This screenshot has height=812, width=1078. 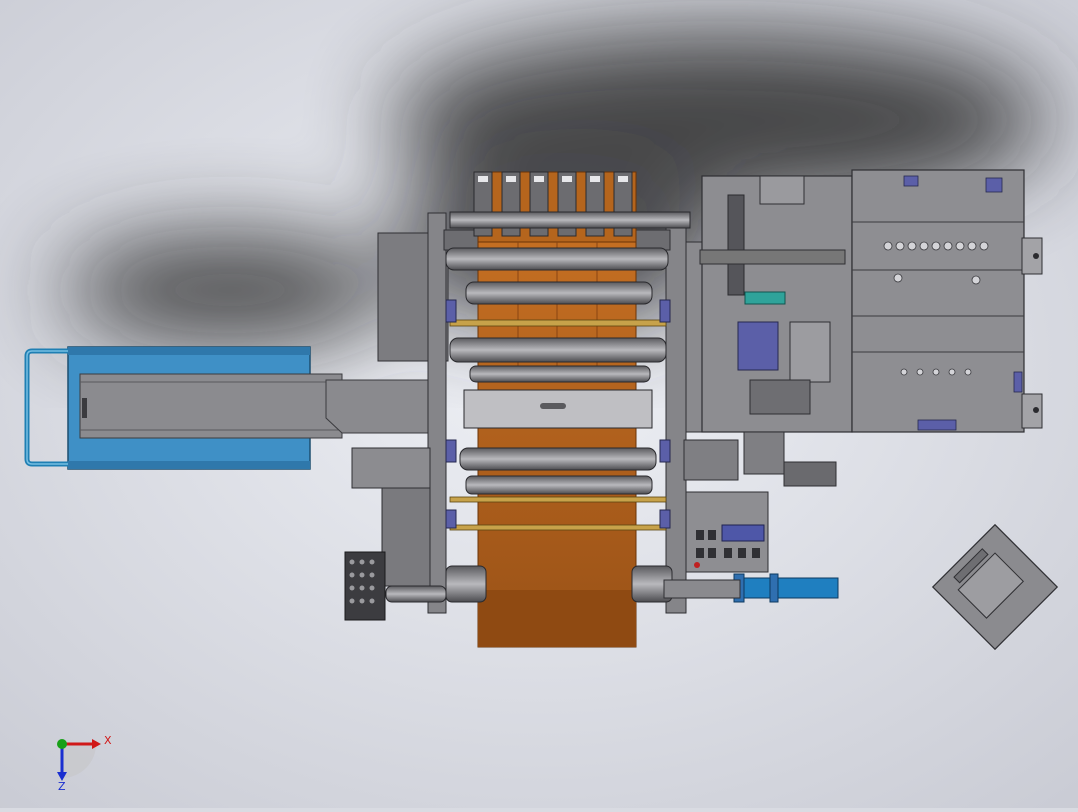 What do you see at coordinates (727, 532) in the screenshot?
I see `control-box` at bounding box center [727, 532].